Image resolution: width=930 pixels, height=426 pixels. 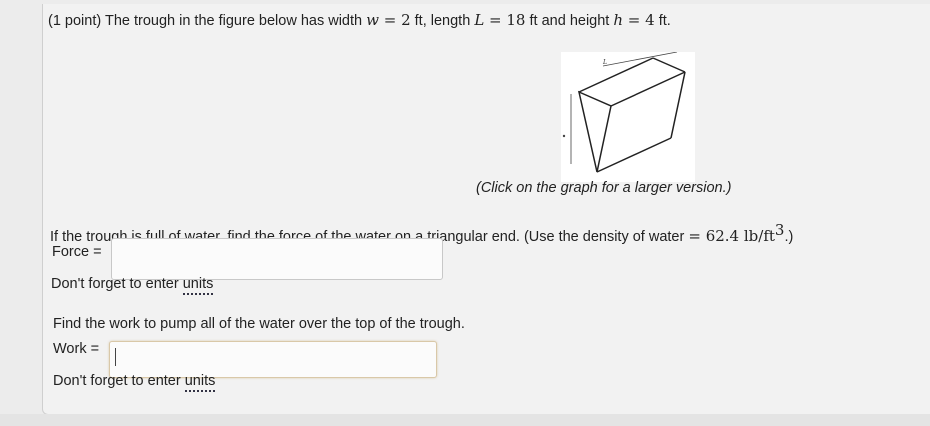 I want to click on trough-figure: L, so click(x=628, y=116).